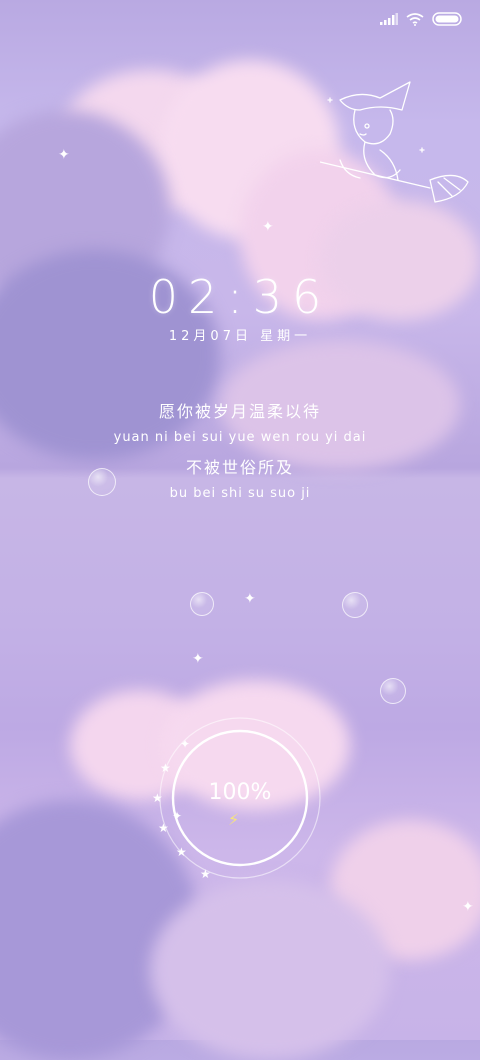 The image size is (480, 1060). Describe the element at coordinates (240, 297) in the screenshot. I see `clock-time: 02:36` at that location.